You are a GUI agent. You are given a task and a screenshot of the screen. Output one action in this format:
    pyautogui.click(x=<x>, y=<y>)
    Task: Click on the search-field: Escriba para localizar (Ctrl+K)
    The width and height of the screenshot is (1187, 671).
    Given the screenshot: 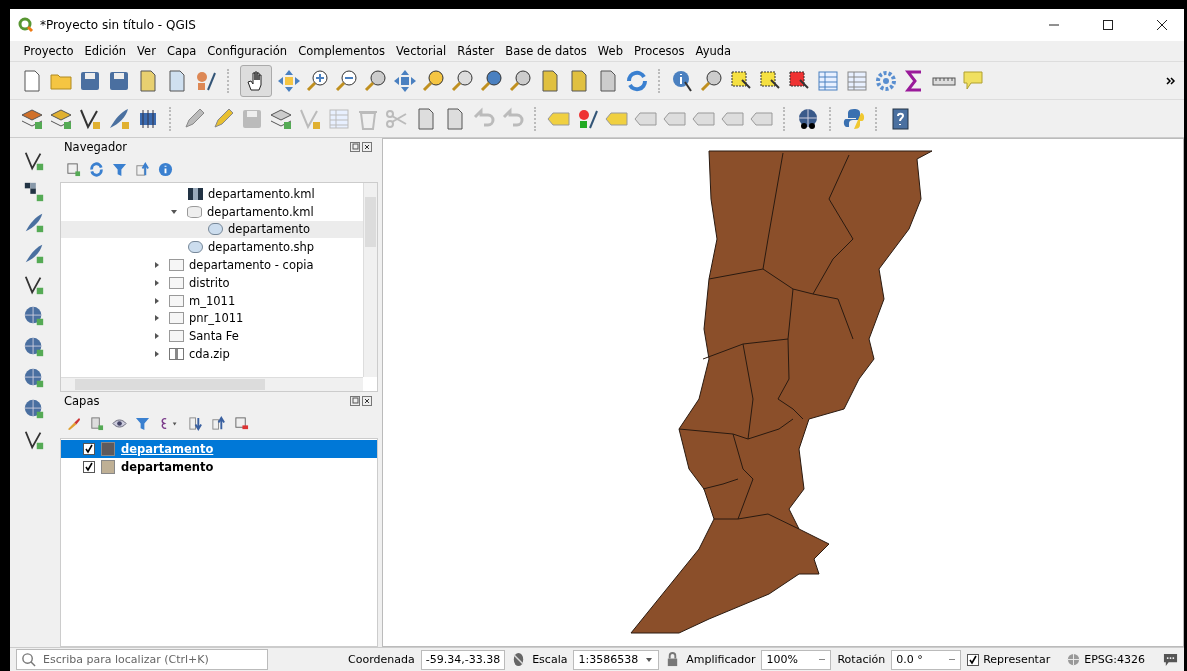 What is the action you would take?
    pyautogui.click(x=142, y=659)
    